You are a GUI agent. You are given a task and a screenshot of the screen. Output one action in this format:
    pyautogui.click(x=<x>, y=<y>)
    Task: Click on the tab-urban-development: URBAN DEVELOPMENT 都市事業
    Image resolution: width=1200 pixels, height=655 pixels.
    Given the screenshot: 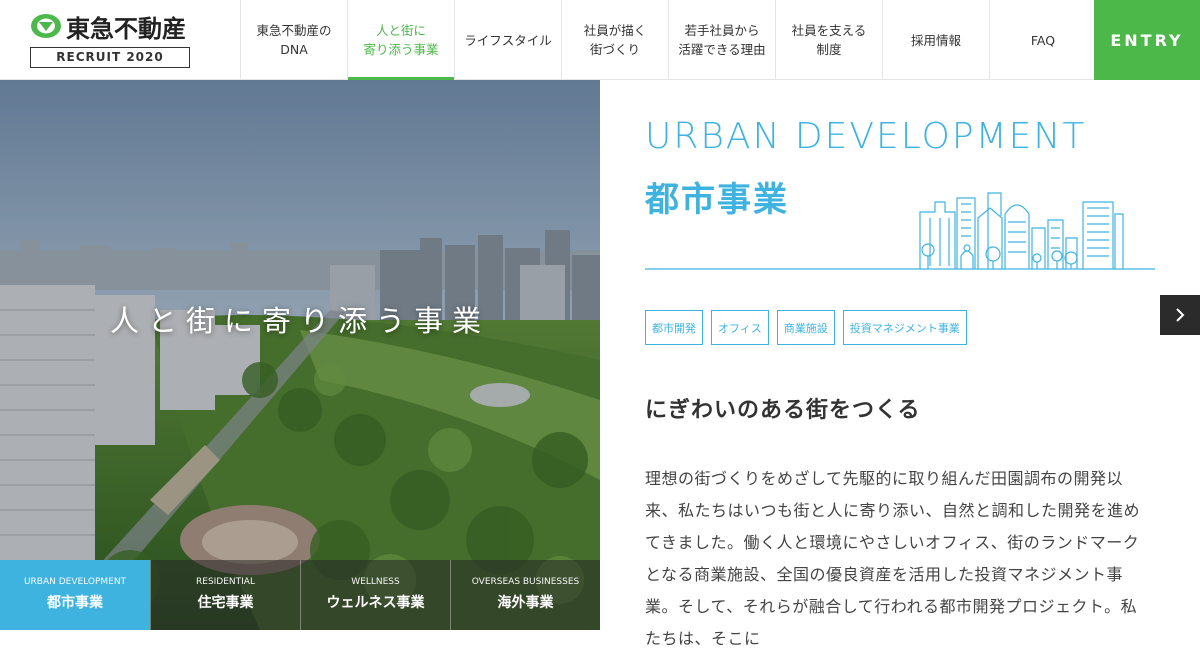 What is the action you would take?
    pyautogui.click(x=75, y=595)
    